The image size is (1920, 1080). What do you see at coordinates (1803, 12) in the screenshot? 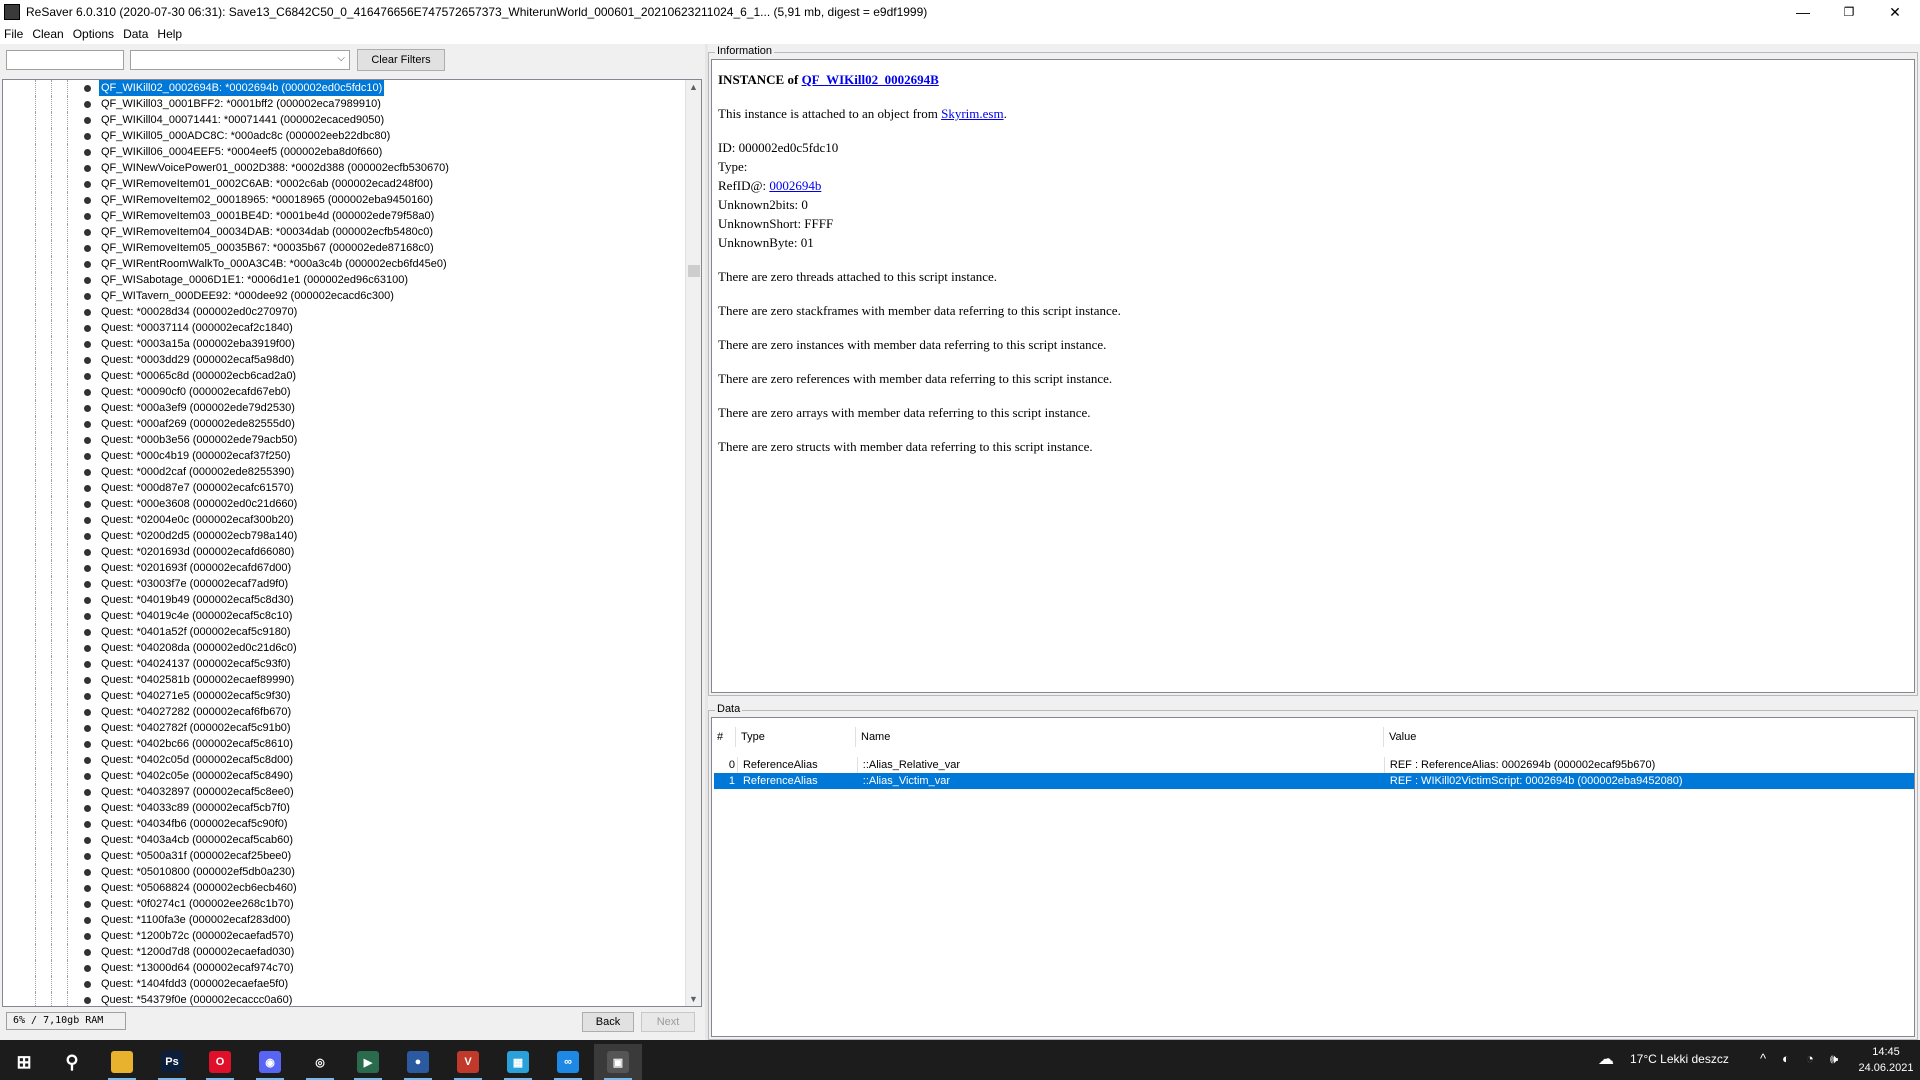
I see `minimize-button: —` at bounding box center [1803, 12].